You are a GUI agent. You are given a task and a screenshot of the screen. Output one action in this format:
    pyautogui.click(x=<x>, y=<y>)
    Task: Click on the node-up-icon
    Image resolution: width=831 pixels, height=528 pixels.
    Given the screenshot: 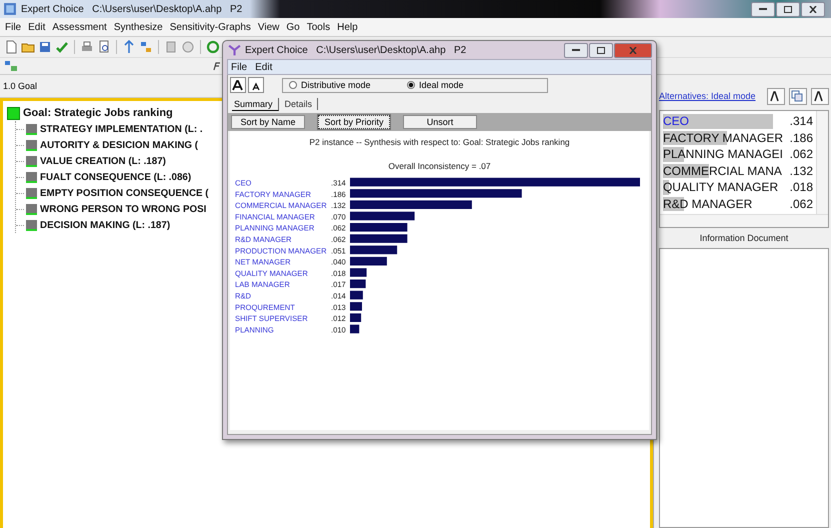 What is the action you would take?
    pyautogui.click(x=129, y=47)
    